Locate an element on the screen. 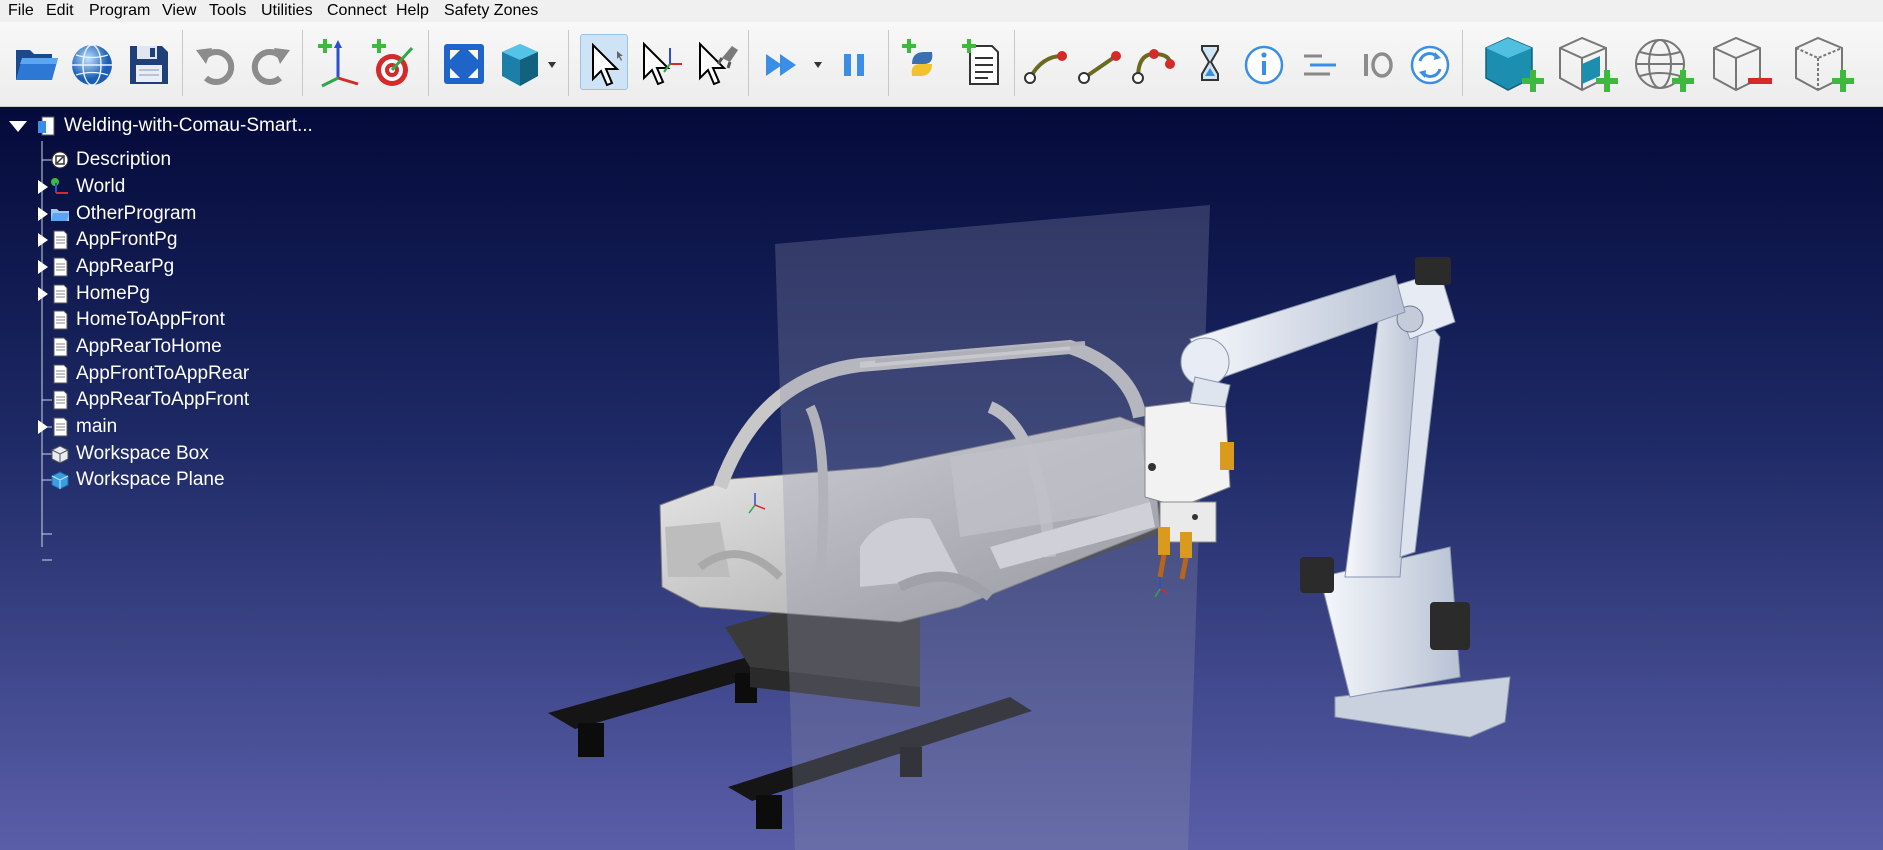 This screenshot has width=1883, height=850. add-workspace-box-button is located at coordinates (1514, 63).